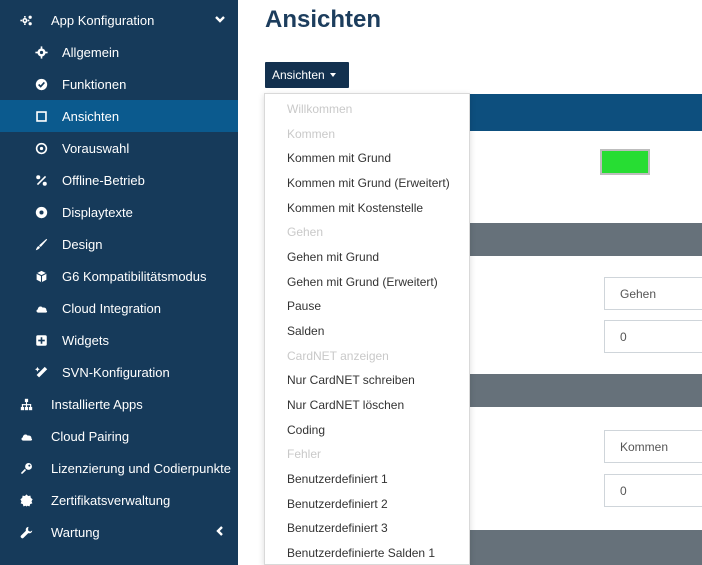  Describe the element at coordinates (305, 331) in the screenshot. I see `menu-item-salden: Salden` at that location.